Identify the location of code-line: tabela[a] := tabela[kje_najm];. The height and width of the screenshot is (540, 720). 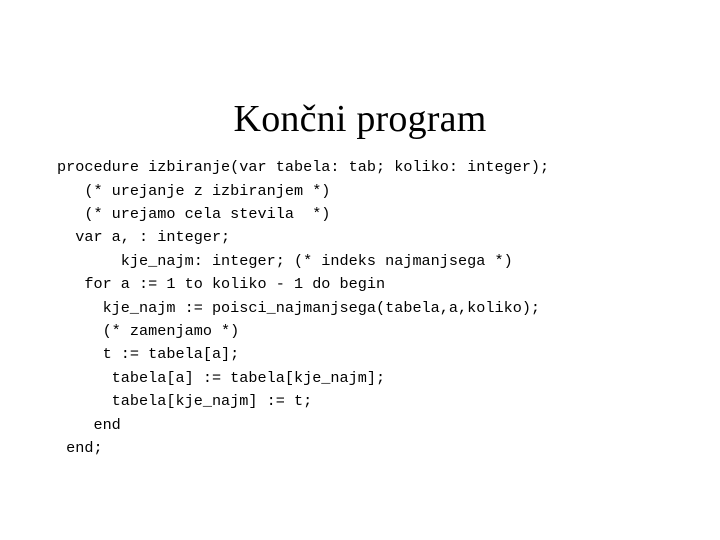
(221, 377).